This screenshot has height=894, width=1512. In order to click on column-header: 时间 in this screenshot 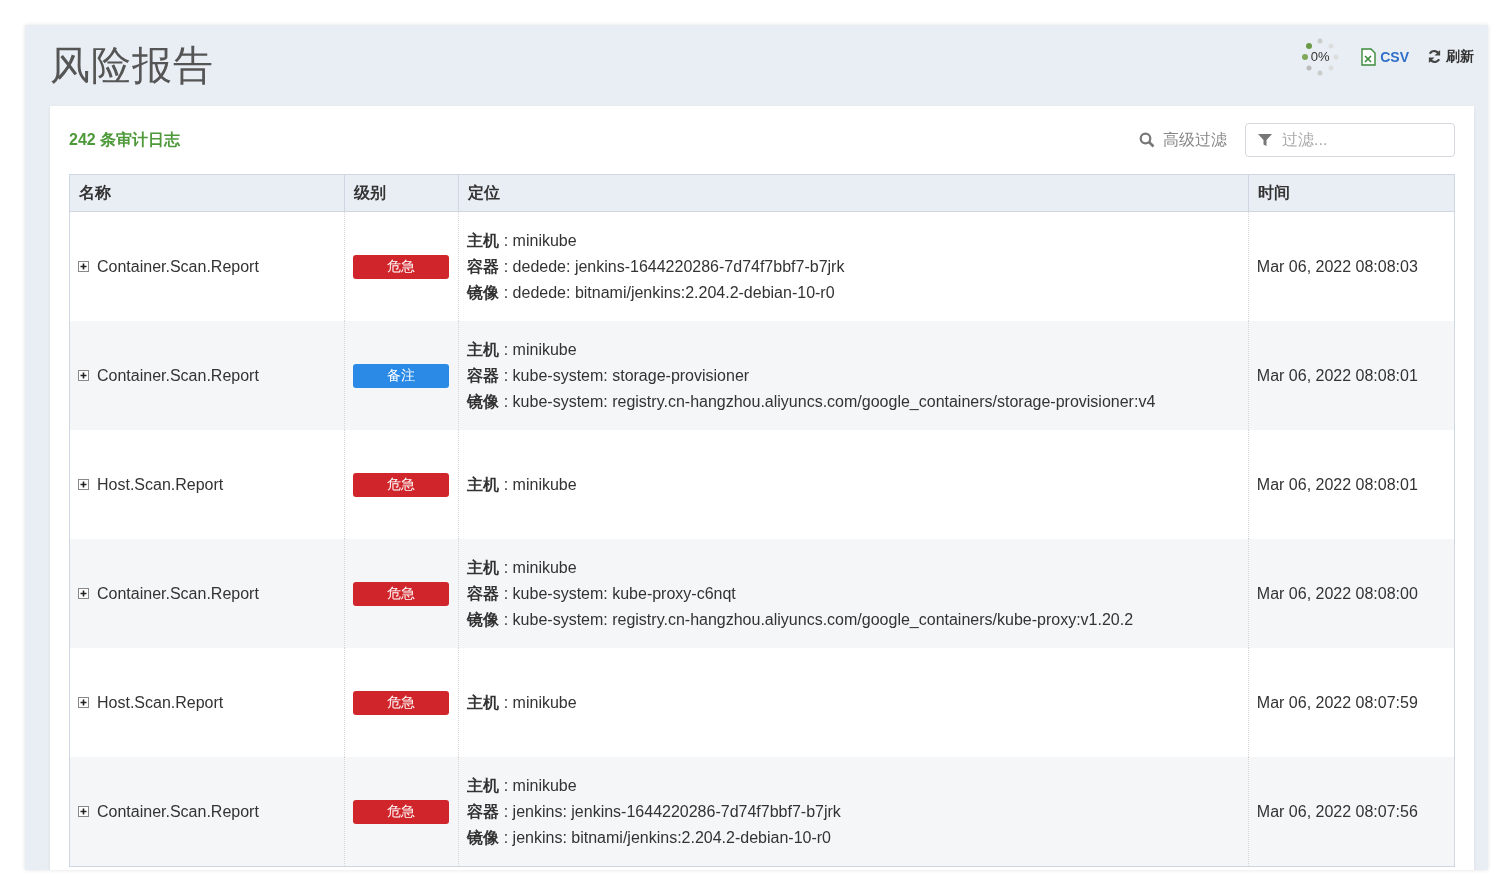, I will do `click(1351, 193)`.